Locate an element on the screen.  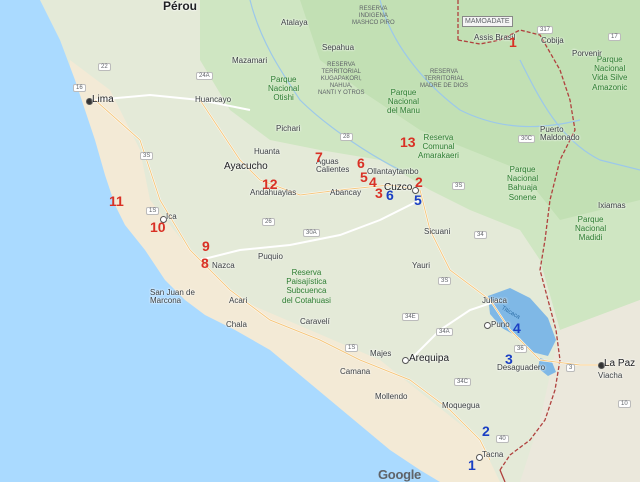
city-cobija: Cobija is located at coordinates (552, 41).